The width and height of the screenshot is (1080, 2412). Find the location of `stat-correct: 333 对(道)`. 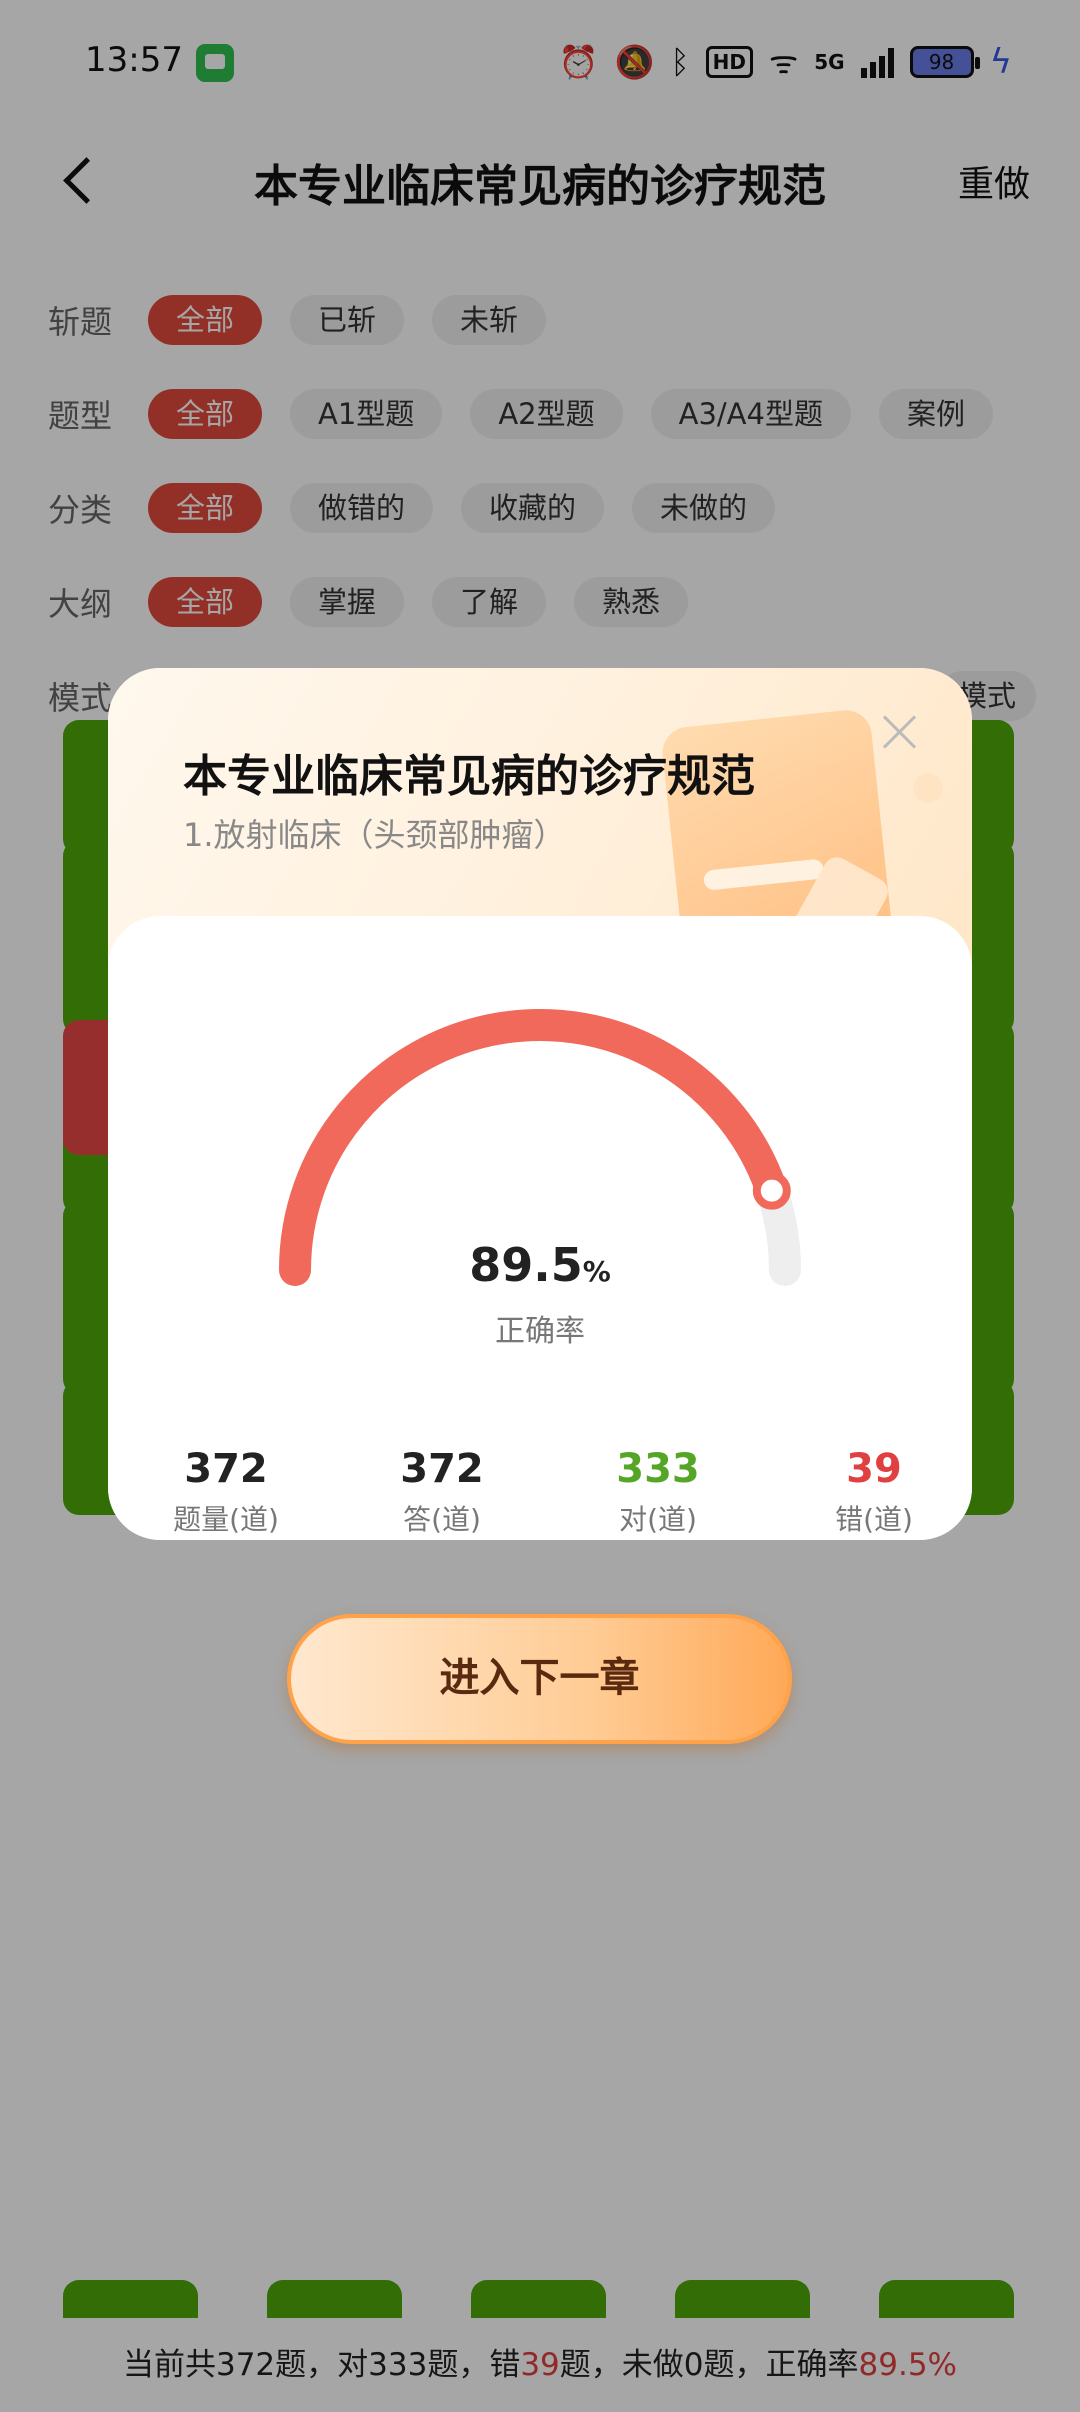

stat-correct: 333 对(道) is located at coordinates (658, 1492).